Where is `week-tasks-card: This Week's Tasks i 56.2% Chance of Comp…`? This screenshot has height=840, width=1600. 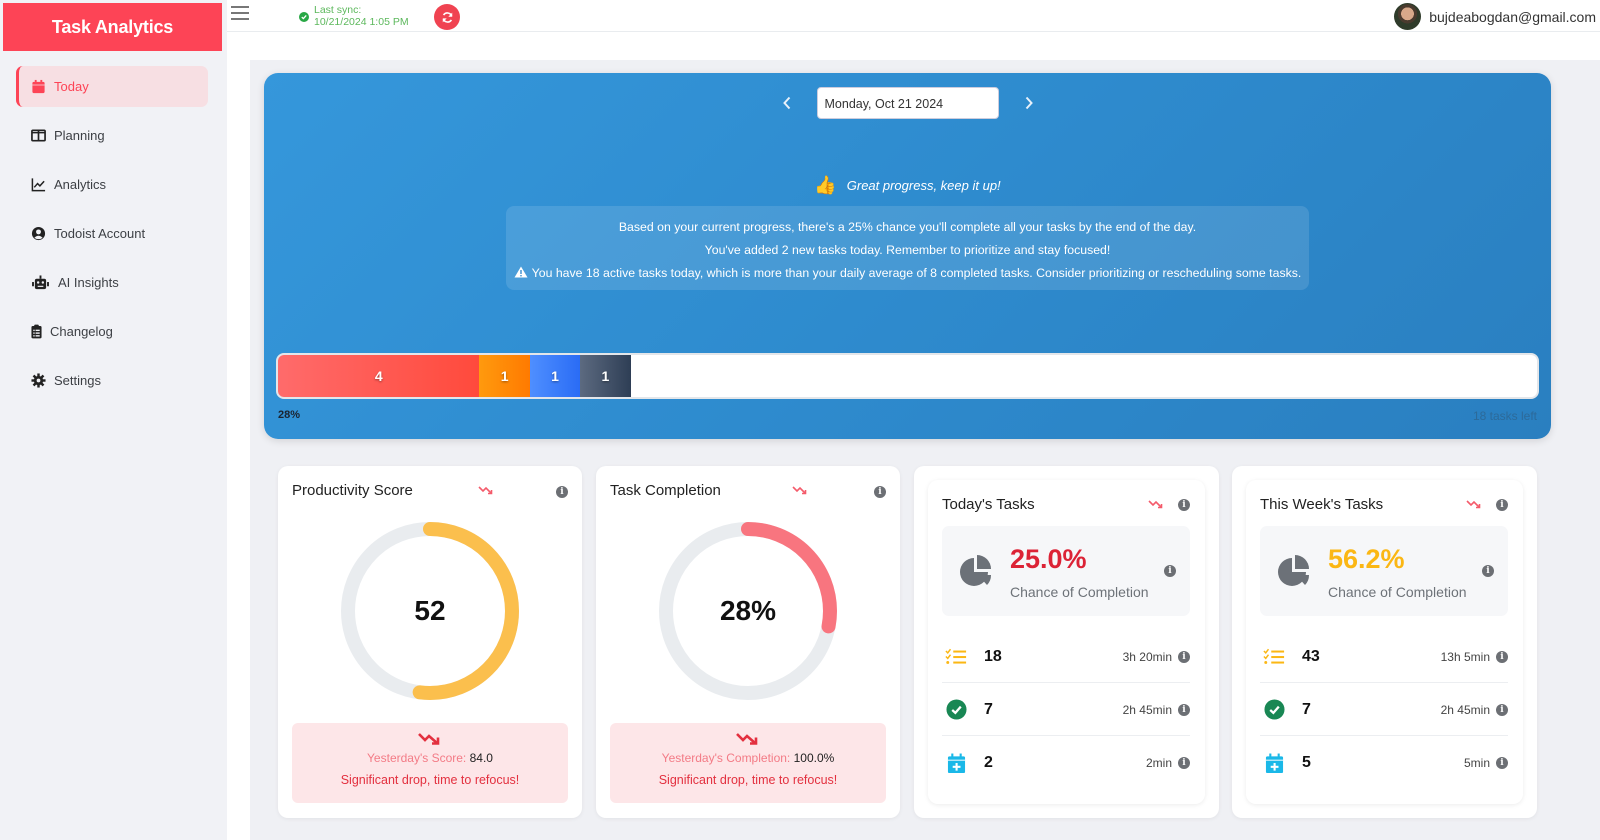
week-tasks-card: This Week's Tasks i 56.2% Chance of Comp… is located at coordinates (1384, 642).